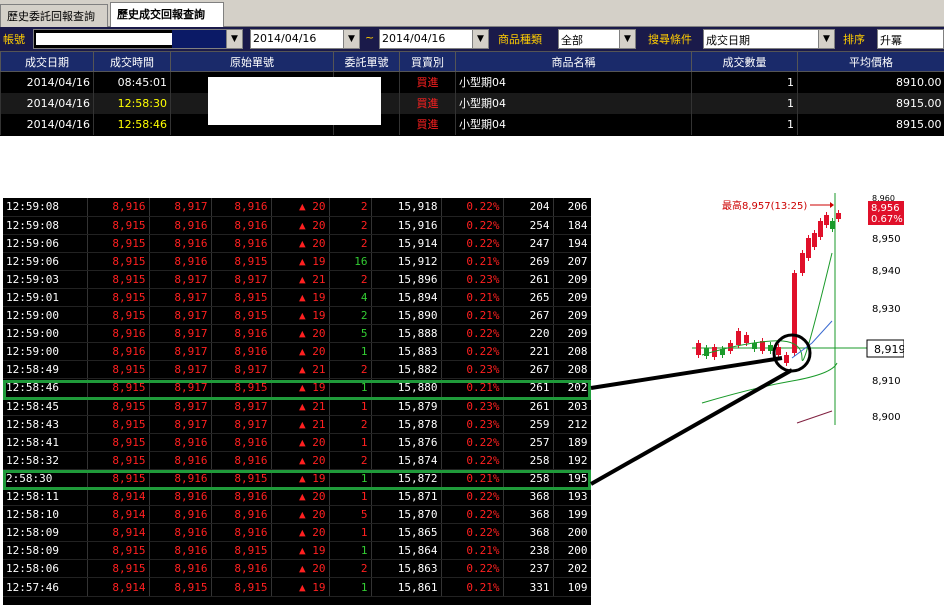 This screenshot has width=944, height=605. Describe the element at coordinates (744, 61) in the screenshot. I see `col-quantity: 成交數量` at that location.